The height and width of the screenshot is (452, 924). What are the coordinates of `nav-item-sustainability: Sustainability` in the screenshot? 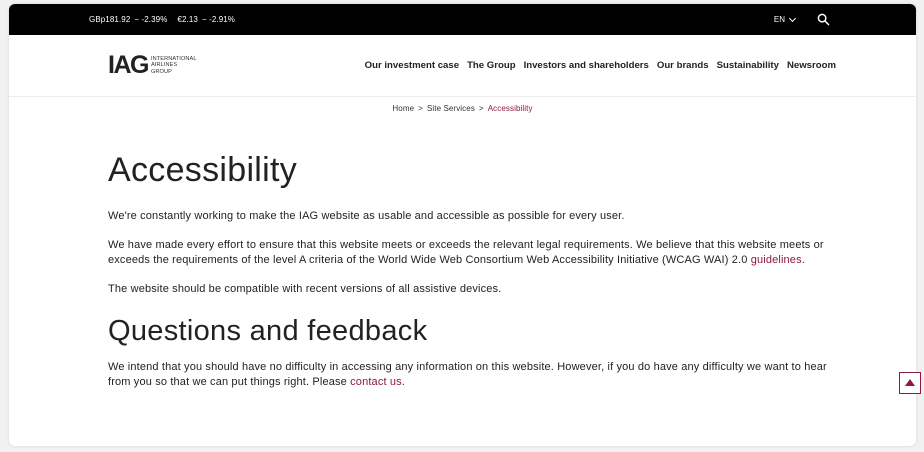 It's located at (748, 65).